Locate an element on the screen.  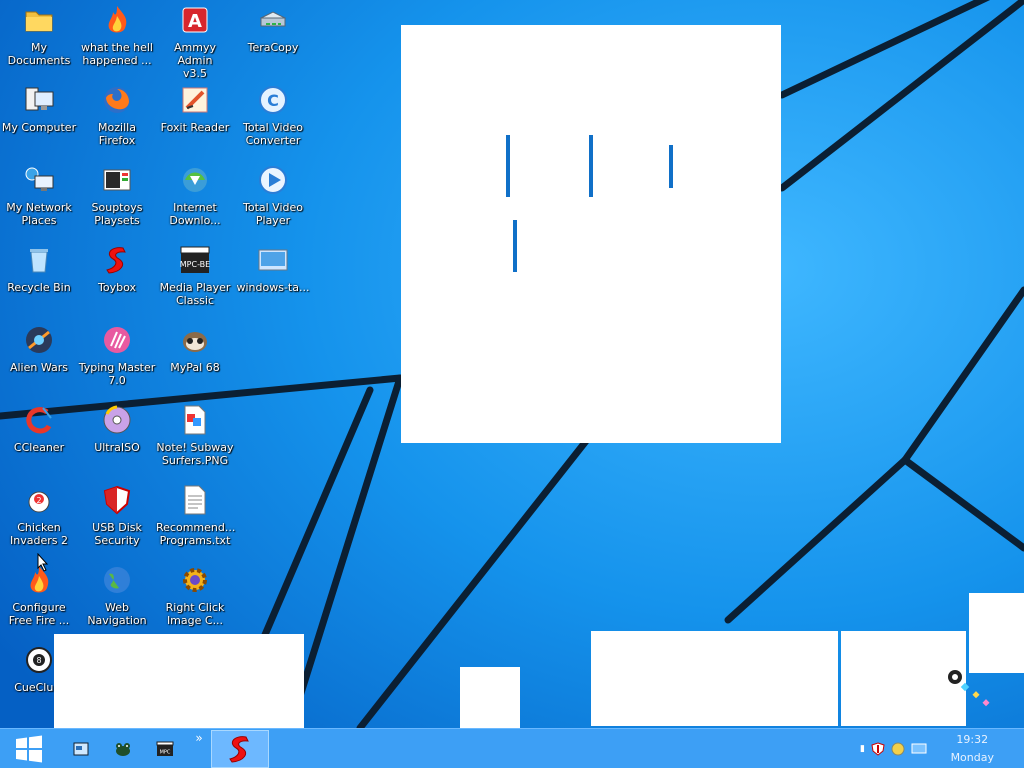
tray-smiley-icon is located at coordinates (898, 749).